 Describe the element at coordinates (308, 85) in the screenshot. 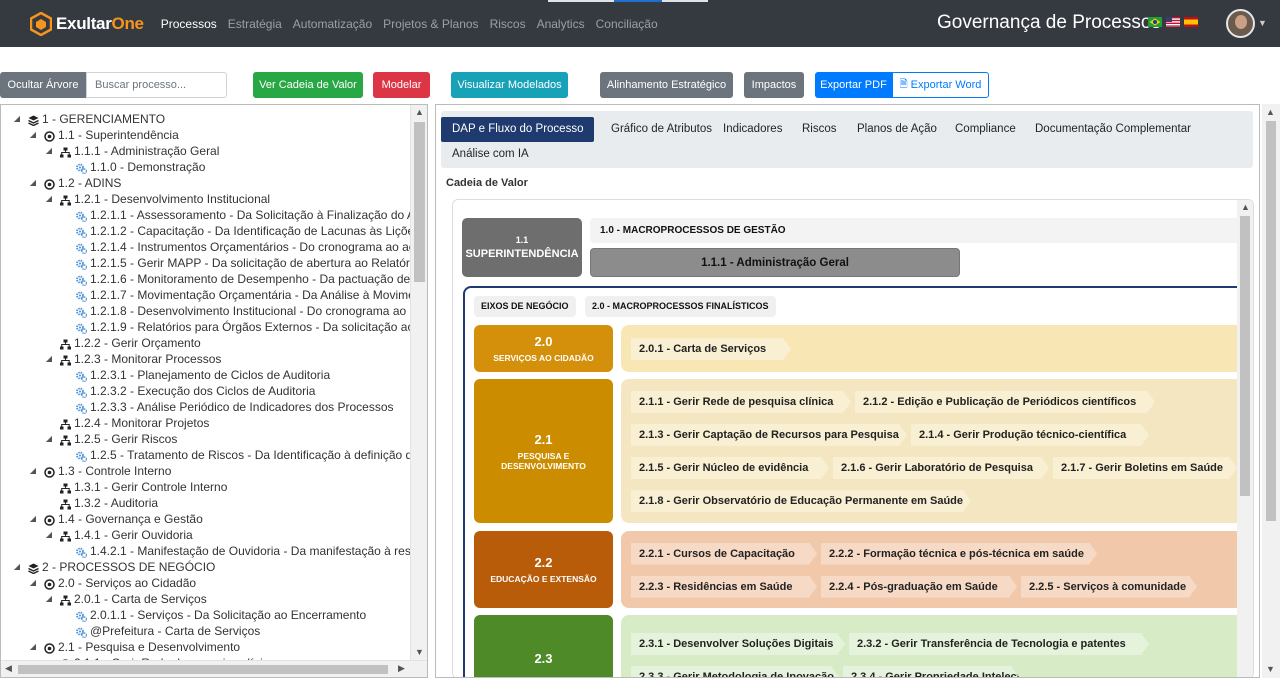

I see `value-chain-button: Ver Cadeia de Valor` at that location.